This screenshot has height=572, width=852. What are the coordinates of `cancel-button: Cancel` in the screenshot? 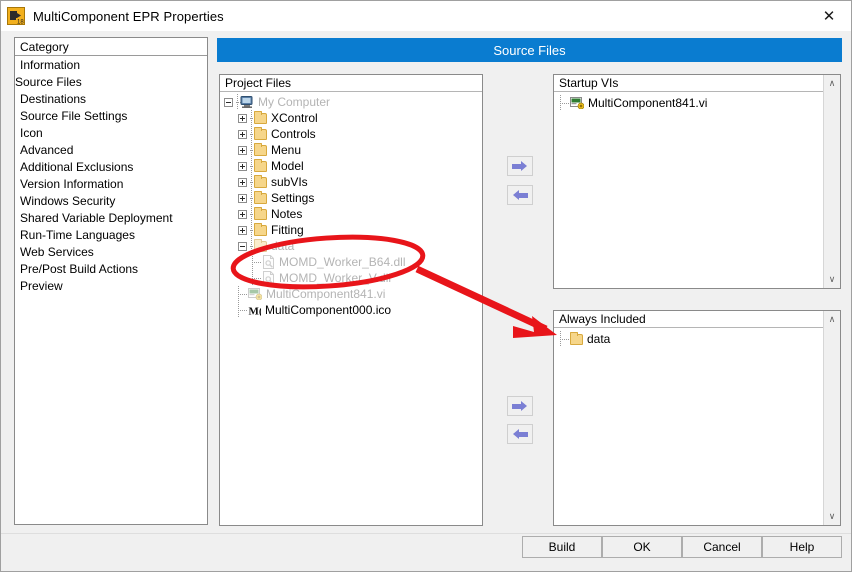 It's located at (722, 547).